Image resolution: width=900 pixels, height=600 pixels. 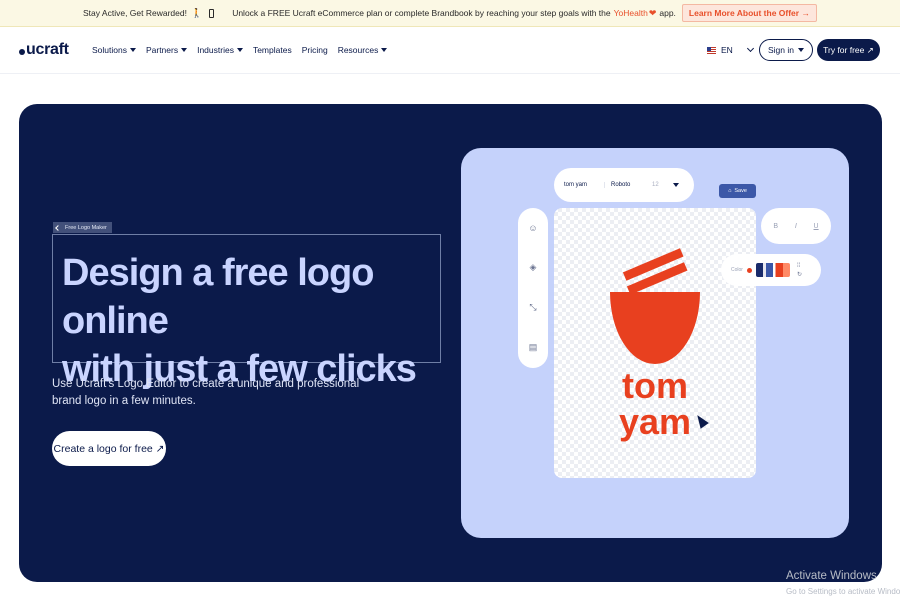 What do you see at coordinates (533, 288) in the screenshot?
I see `editor-sidebar: ☺ ◈ ⤡ ▤` at bounding box center [533, 288].